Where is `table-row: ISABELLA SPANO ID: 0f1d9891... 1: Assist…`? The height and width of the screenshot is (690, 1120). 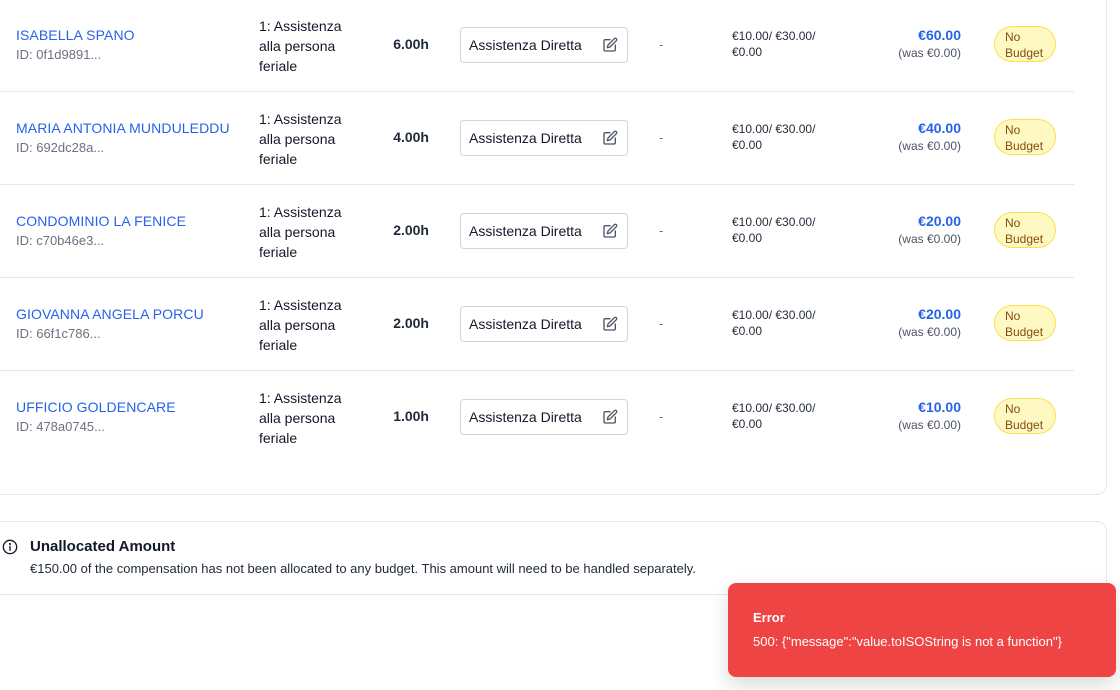
table-row: ISABELLA SPANO ID: 0f1d9891... 1: Assist… is located at coordinates (537, 46).